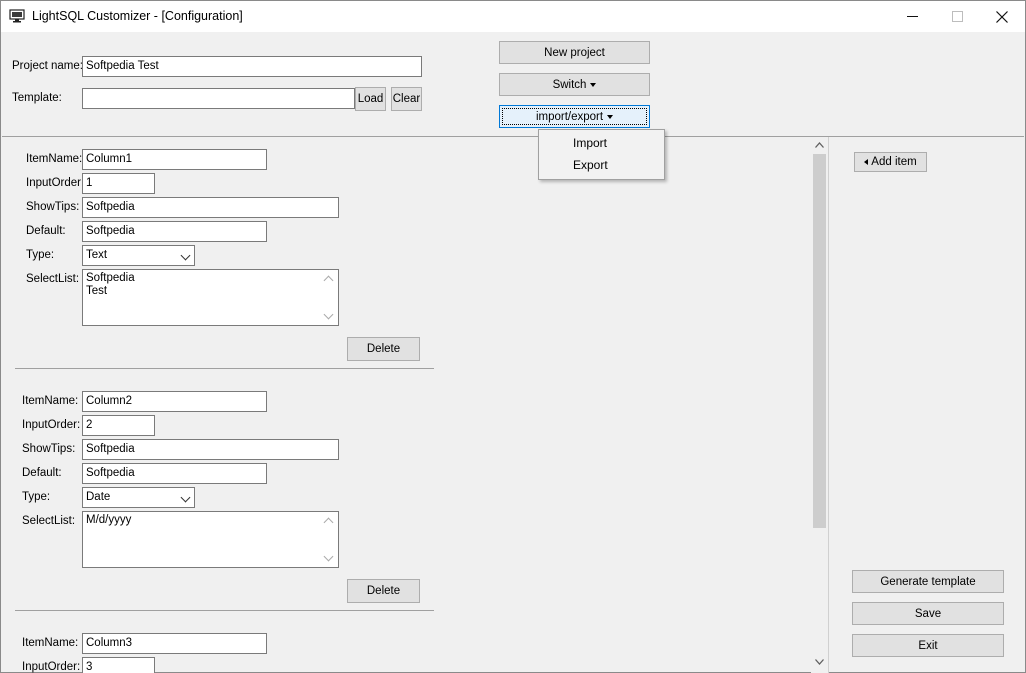 This screenshot has width=1026, height=673. Describe the element at coordinates (210, 297) in the screenshot. I see `select-list-textarea: Softpedia Test` at that location.